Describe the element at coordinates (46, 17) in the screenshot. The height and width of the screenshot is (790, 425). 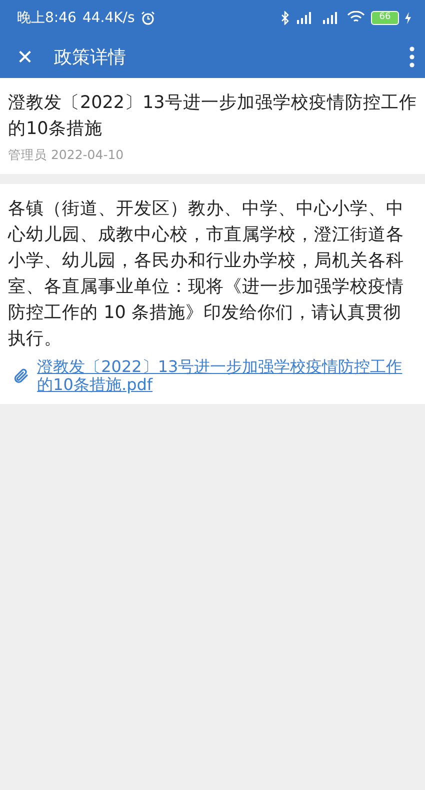
I see `status-time: 晚上8:46` at that location.